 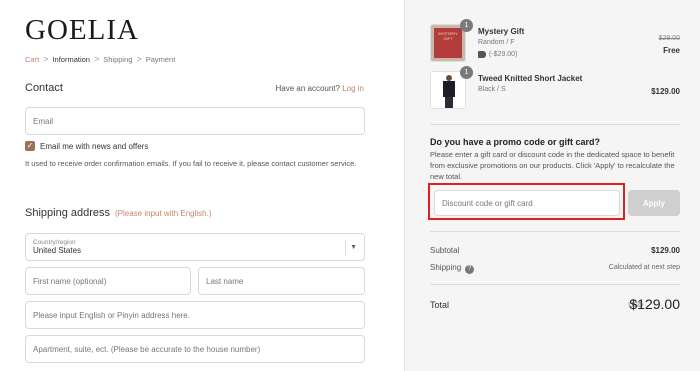 I want to click on have-account-text: Have an account? Log in, so click(x=319, y=88).